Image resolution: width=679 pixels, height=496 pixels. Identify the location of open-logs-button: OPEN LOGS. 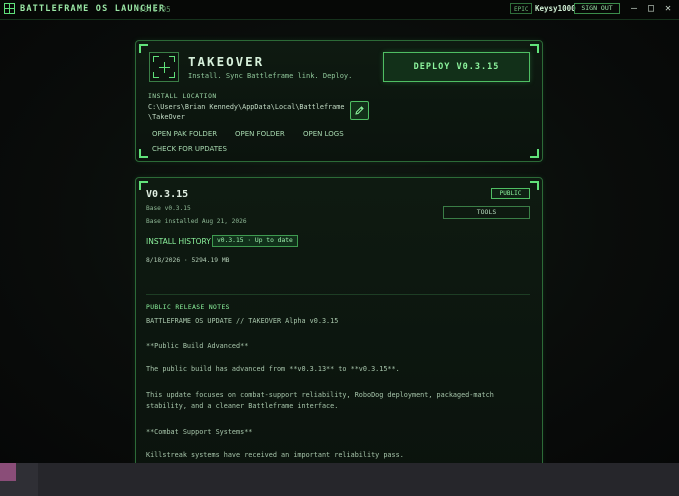
(323, 134).